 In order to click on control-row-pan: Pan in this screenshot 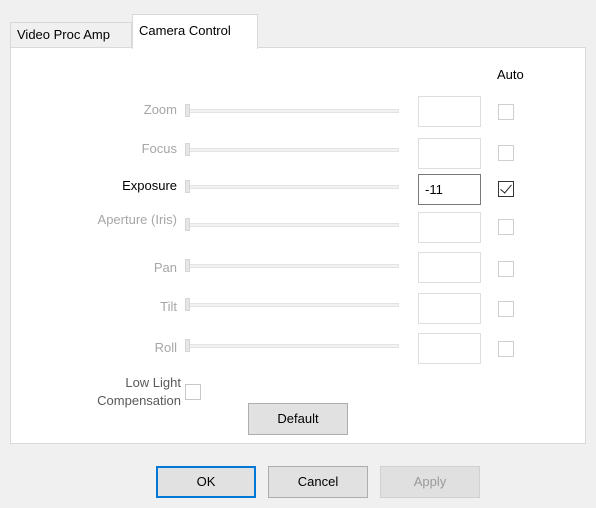, I will do `click(298, 269)`.